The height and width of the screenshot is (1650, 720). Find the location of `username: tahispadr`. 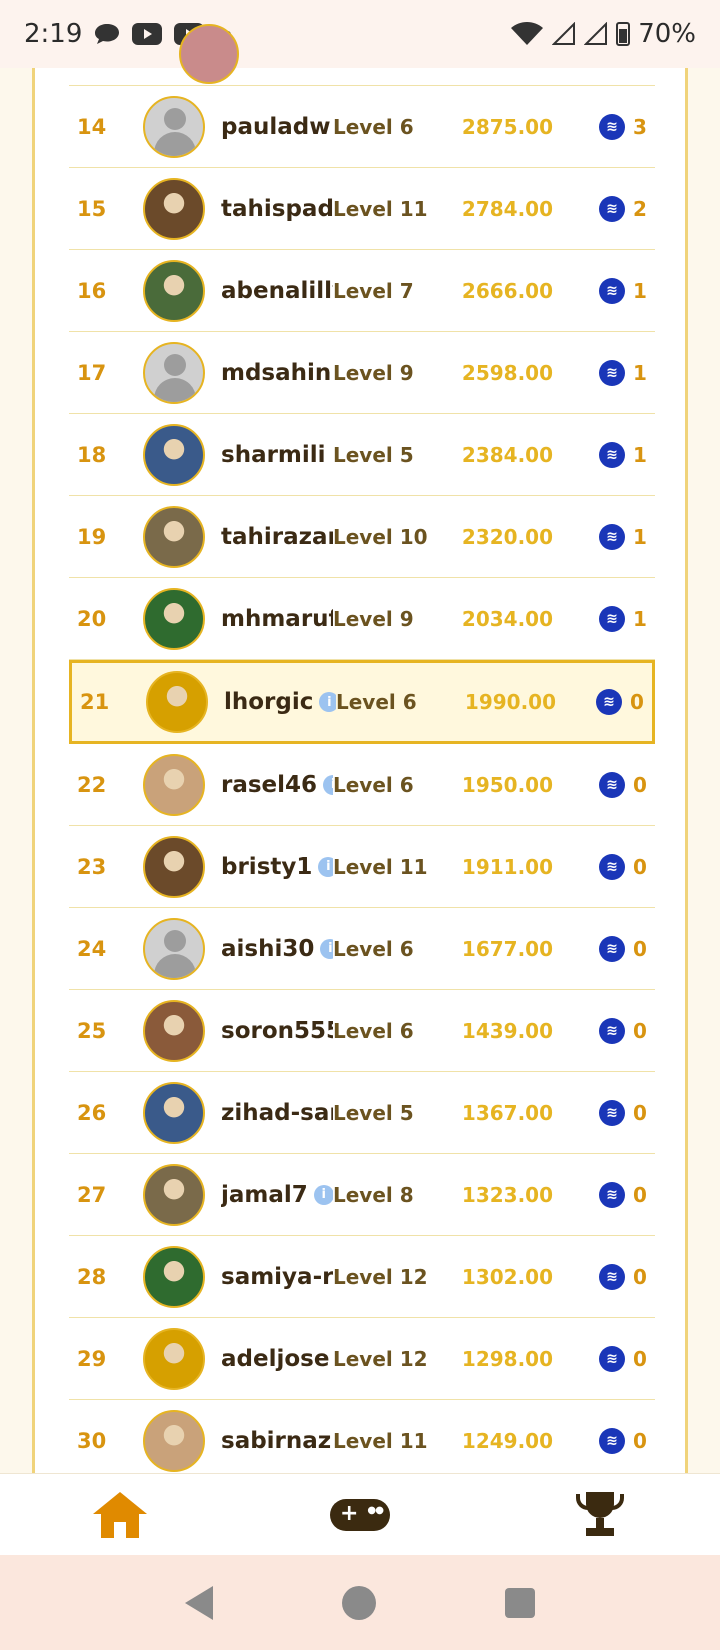

username: tahispadr is located at coordinates (277, 209).